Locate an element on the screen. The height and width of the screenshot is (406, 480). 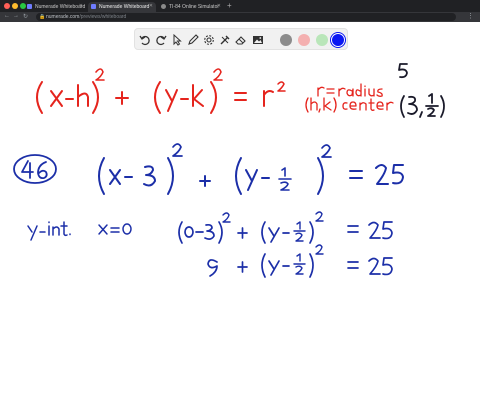
x-equals-zero is located at coordinates (115, 229).